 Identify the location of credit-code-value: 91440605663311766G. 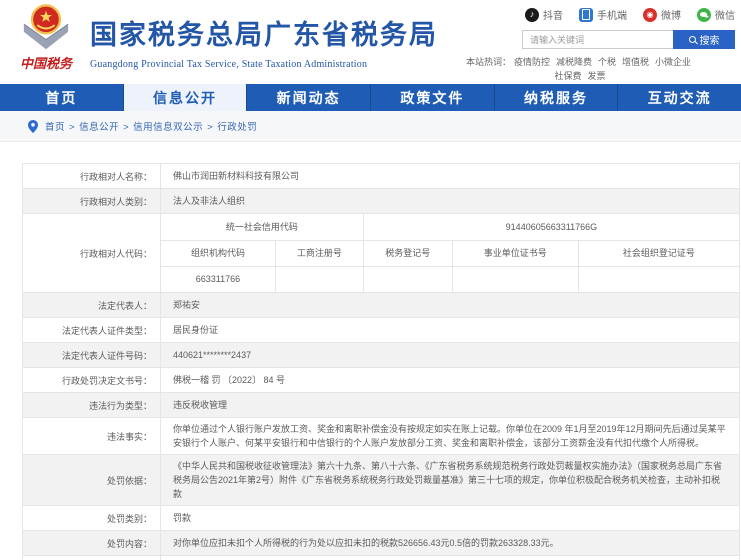
(551, 227).